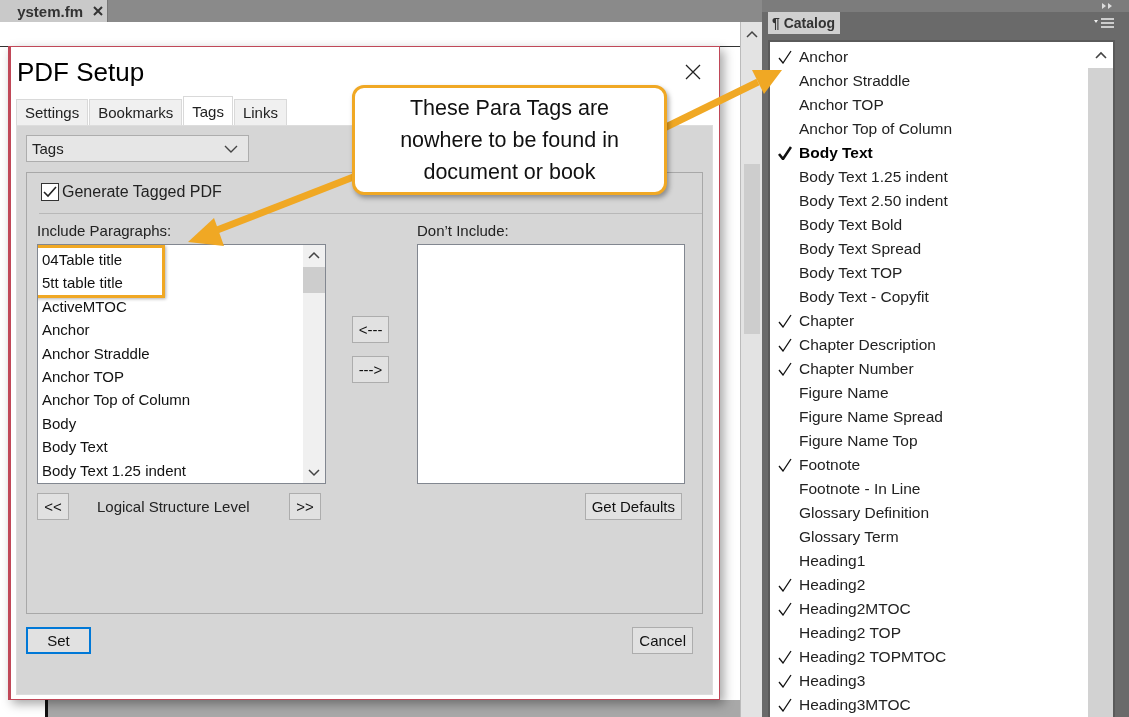 The width and height of the screenshot is (1129, 717). I want to click on catalog-item: Body Text 1.25 indent, so click(873, 177).